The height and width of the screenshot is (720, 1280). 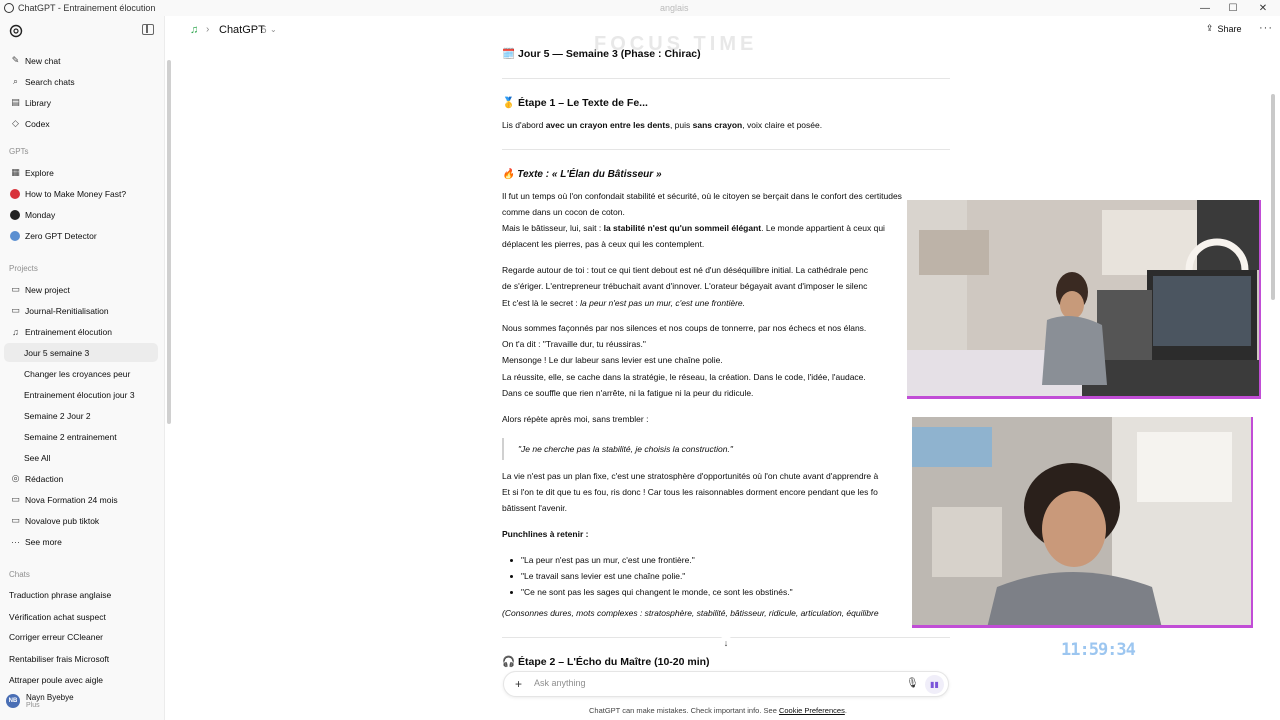 I want to click on sidebar-chat-0: Traduction phrase anglaise, so click(x=81, y=594).